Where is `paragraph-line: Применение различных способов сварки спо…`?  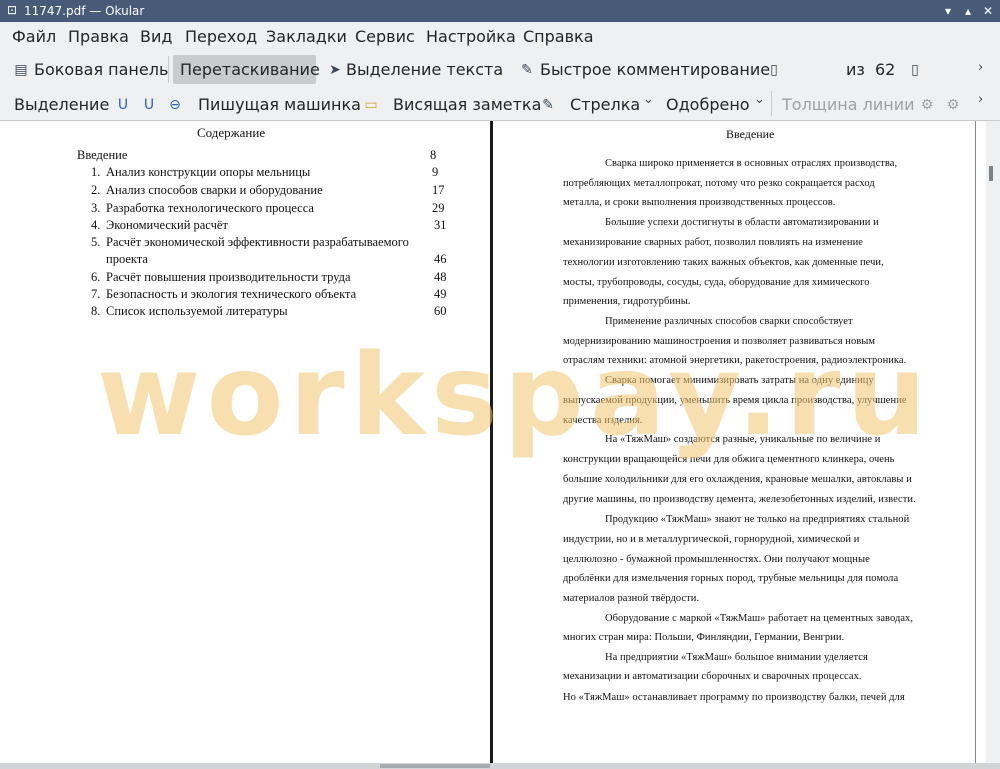 paragraph-line: Применение различных способов сварки спо… is located at coordinates (729, 321).